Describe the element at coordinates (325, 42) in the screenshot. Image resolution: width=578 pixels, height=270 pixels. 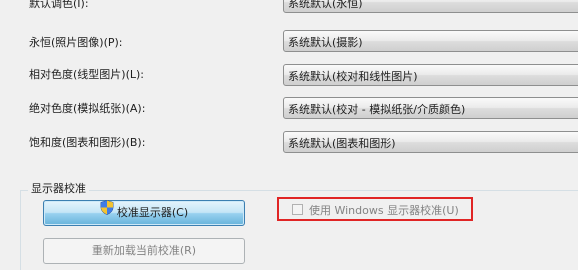
I see `perceptual-value: 系统默认(摄影)` at that location.